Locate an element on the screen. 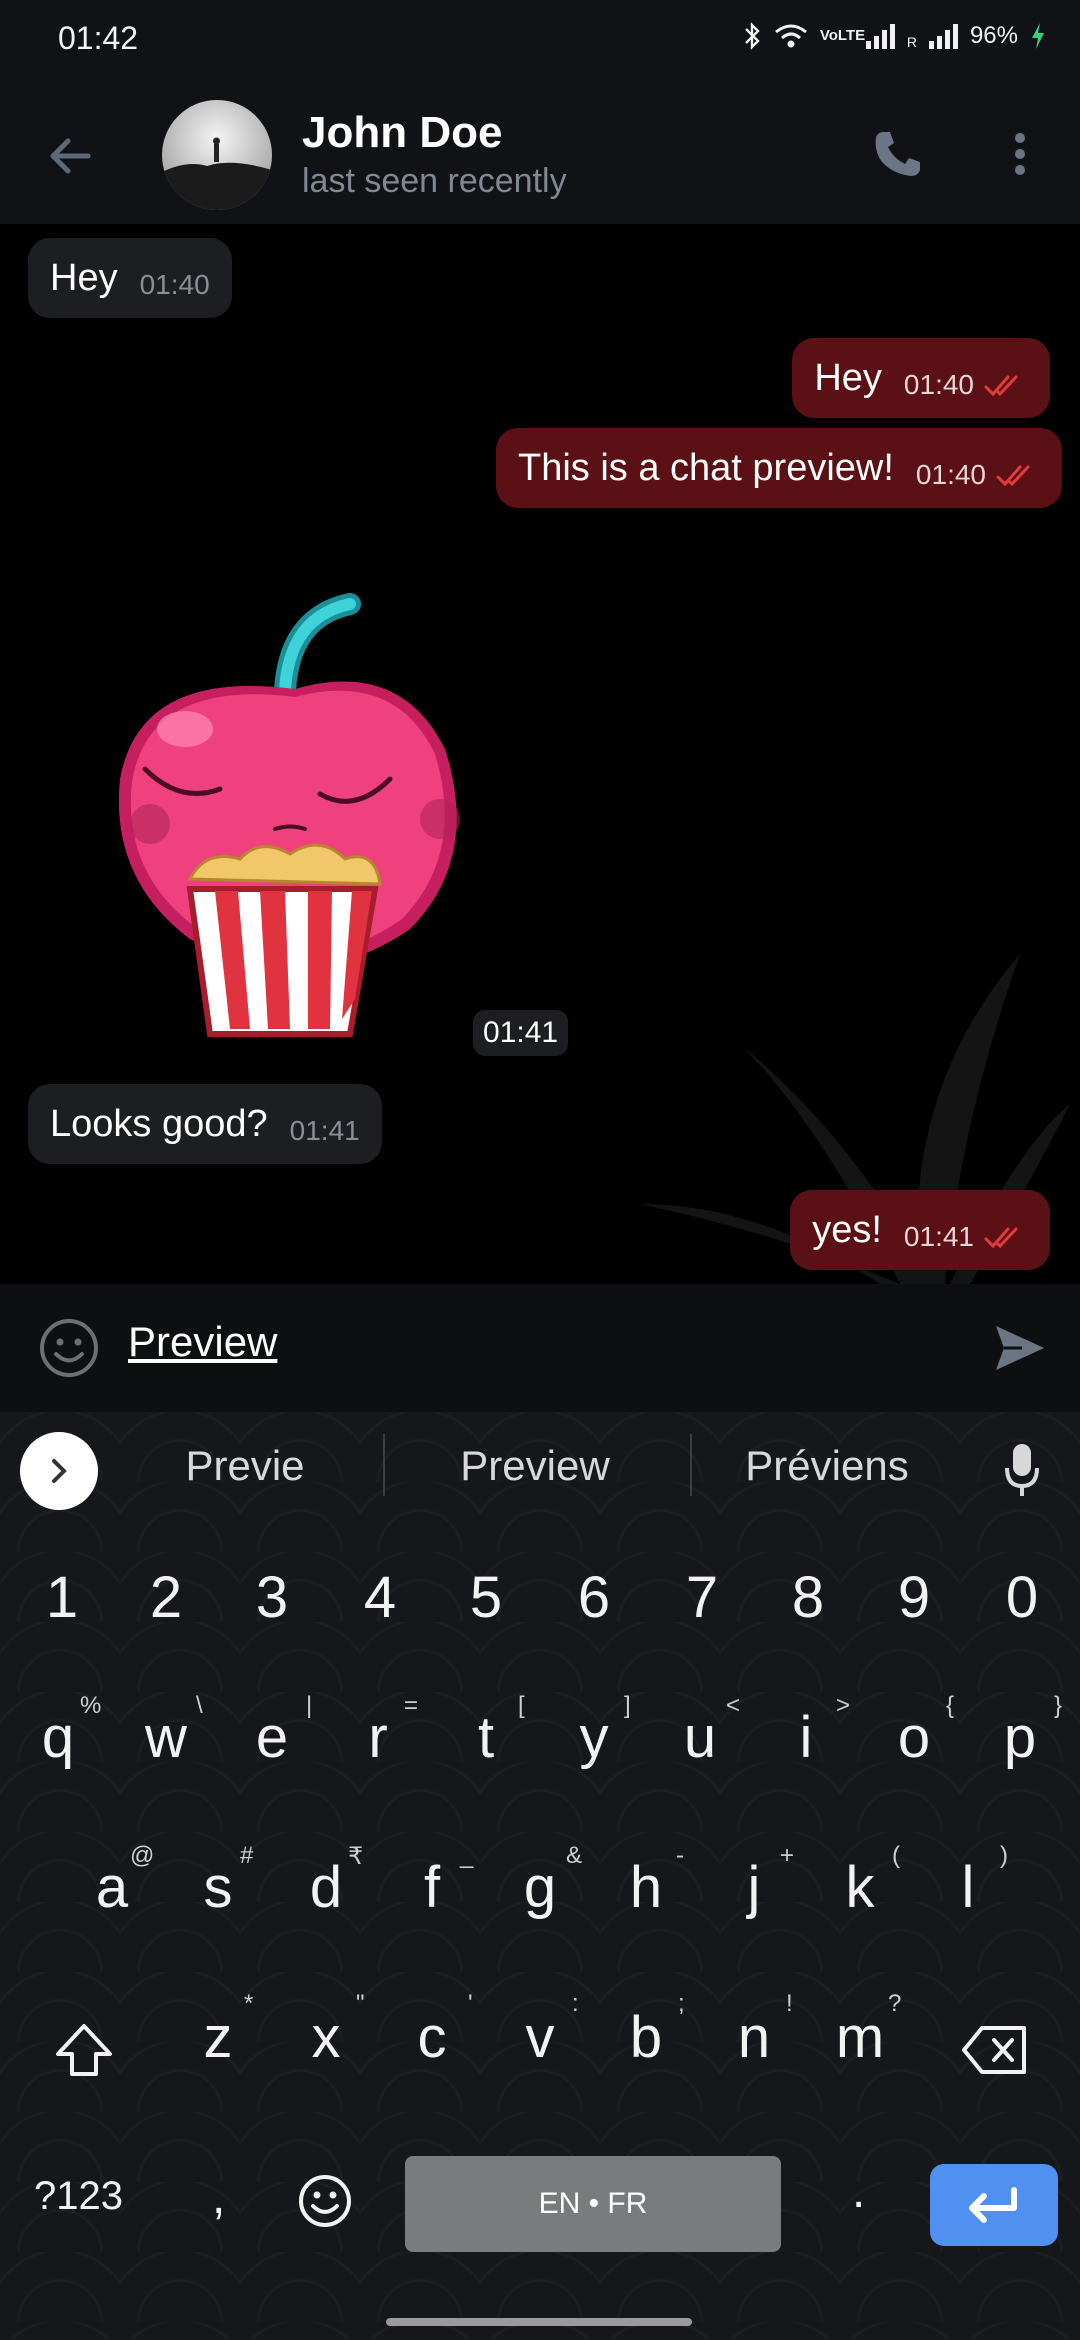  suggestion-3: Préviens is located at coordinates (827, 1466).